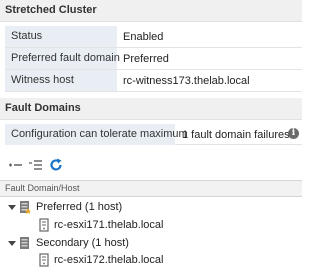  Describe the element at coordinates (43, 108) in the screenshot. I see `section-title: Fault Domains` at that location.